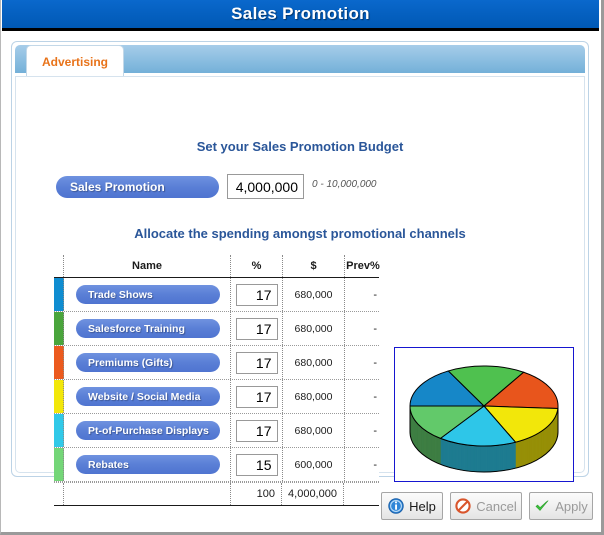  I want to click on budget-pill-sales-promotion: Sales Promotion, so click(137, 187).